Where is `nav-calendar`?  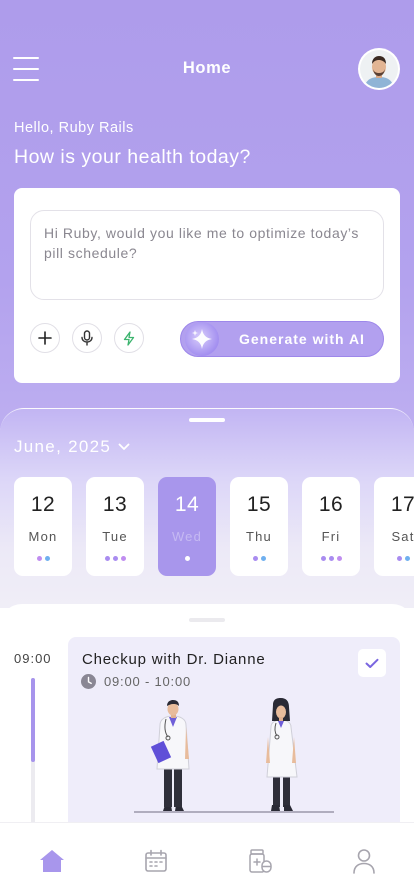 nav-calendar is located at coordinates (156, 861).